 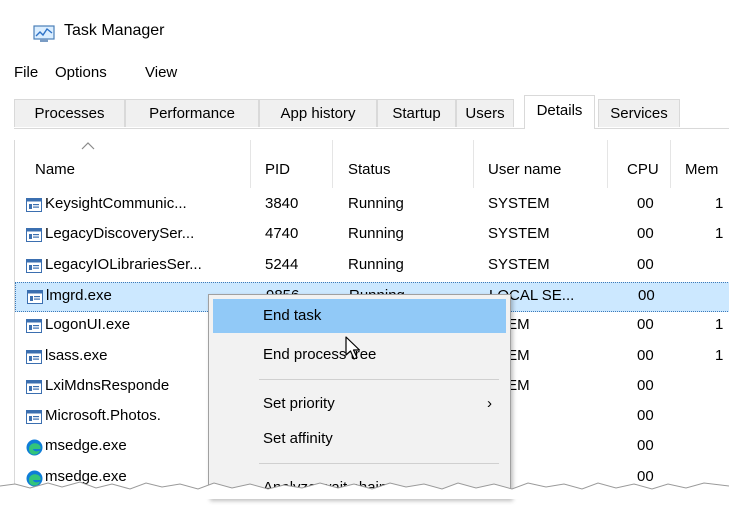 What do you see at coordinates (79, 295) in the screenshot?
I see `cell-name: lmgrd.exe` at bounding box center [79, 295].